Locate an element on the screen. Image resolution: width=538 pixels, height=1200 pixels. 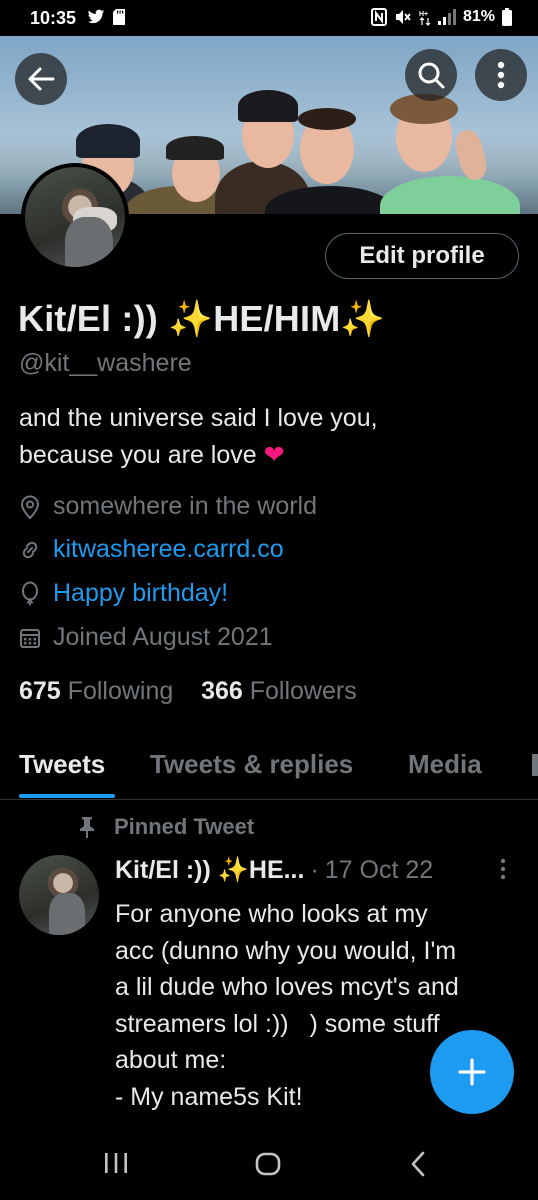
chevron-left-icon is located at coordinates (418, 1164).